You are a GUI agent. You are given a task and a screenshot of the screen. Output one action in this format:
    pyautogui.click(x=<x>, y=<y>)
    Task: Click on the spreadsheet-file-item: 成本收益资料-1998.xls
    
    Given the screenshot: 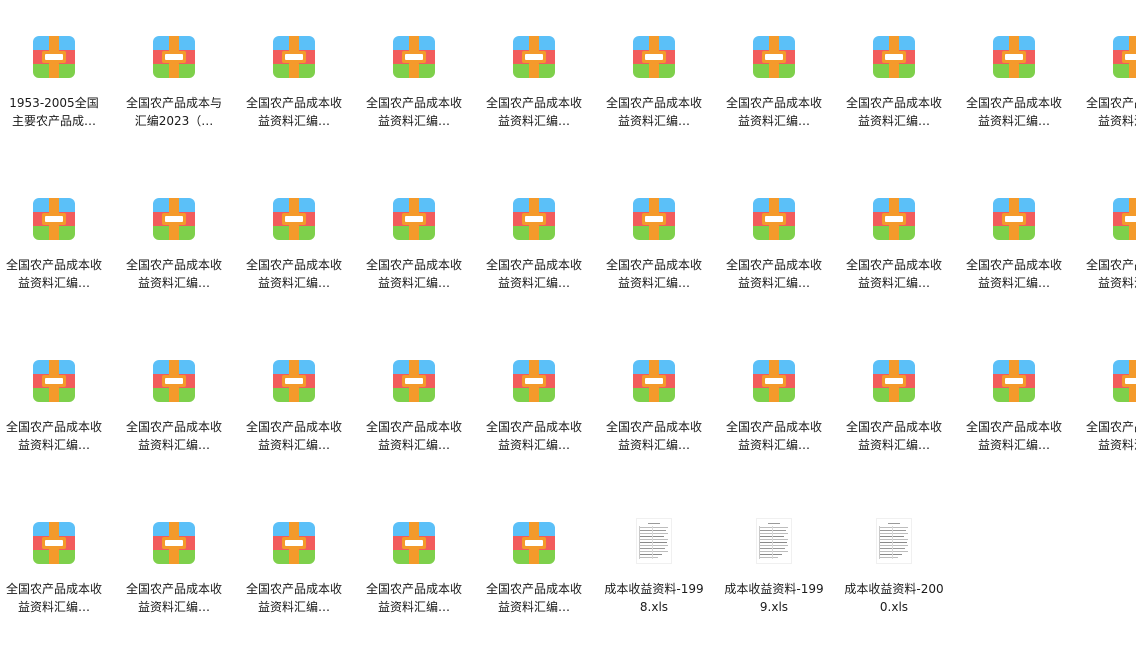 What is the action you would take?
    pyautogui.click(x=655, y=556)
    